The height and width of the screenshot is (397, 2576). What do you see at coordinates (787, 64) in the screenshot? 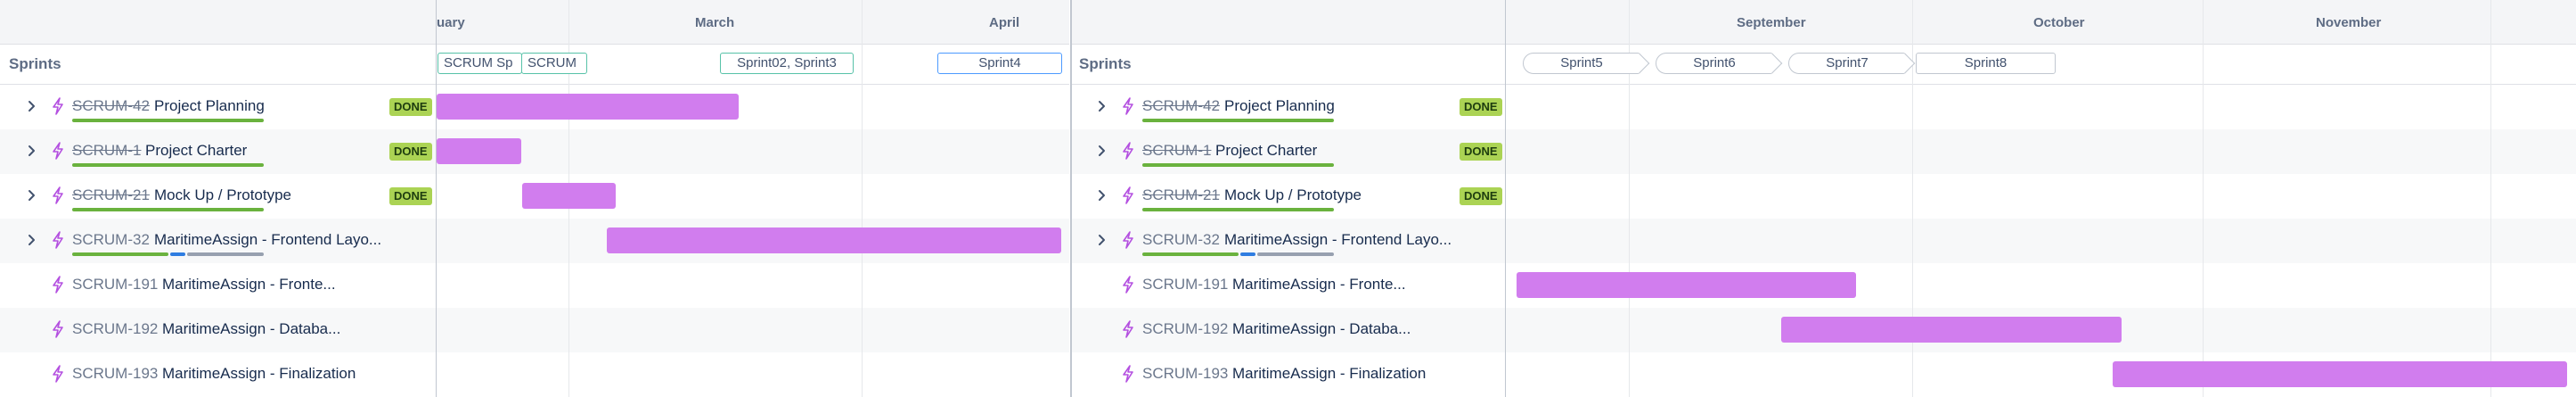
I see `sprint-chip: Sprint02, Sprint3` at bounding box center [787, 64].